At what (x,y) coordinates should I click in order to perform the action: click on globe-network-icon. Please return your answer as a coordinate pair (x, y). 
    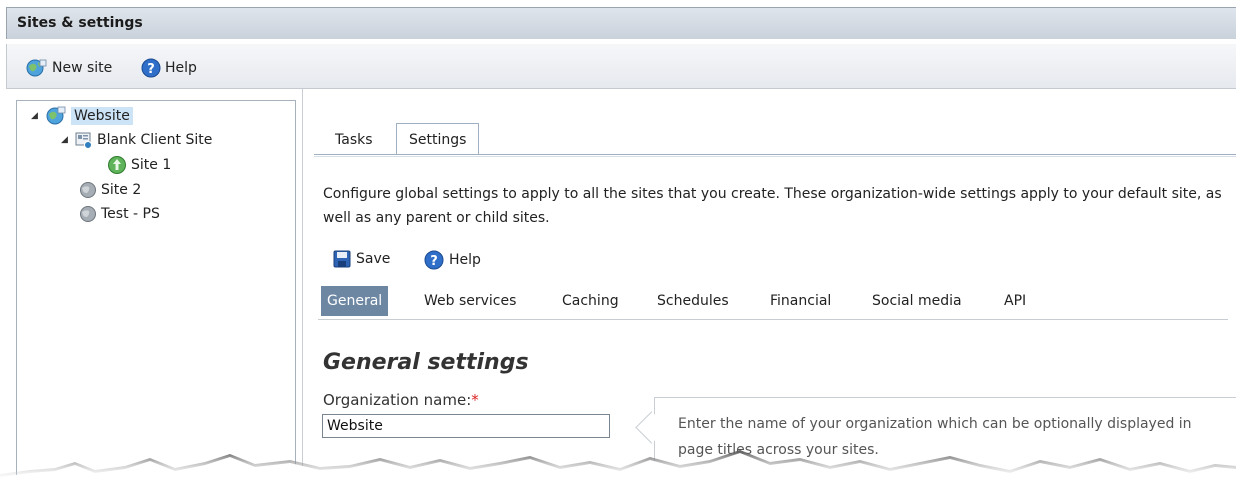
    Looking at the image, I should click on (56, 115).